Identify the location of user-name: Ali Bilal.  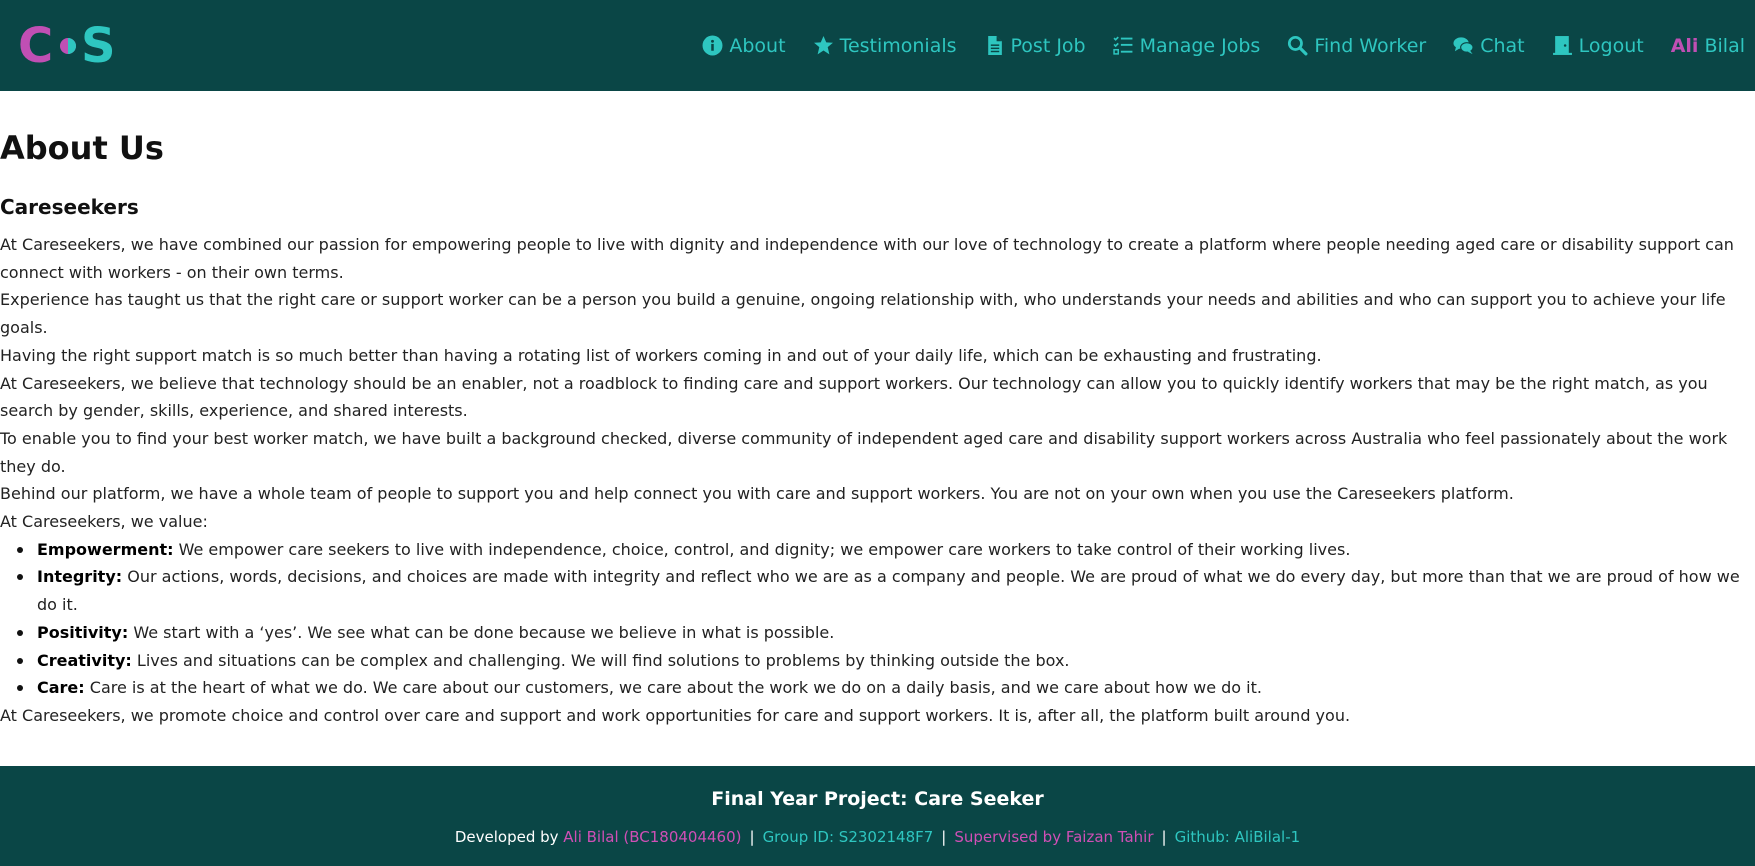
(1708, 46).